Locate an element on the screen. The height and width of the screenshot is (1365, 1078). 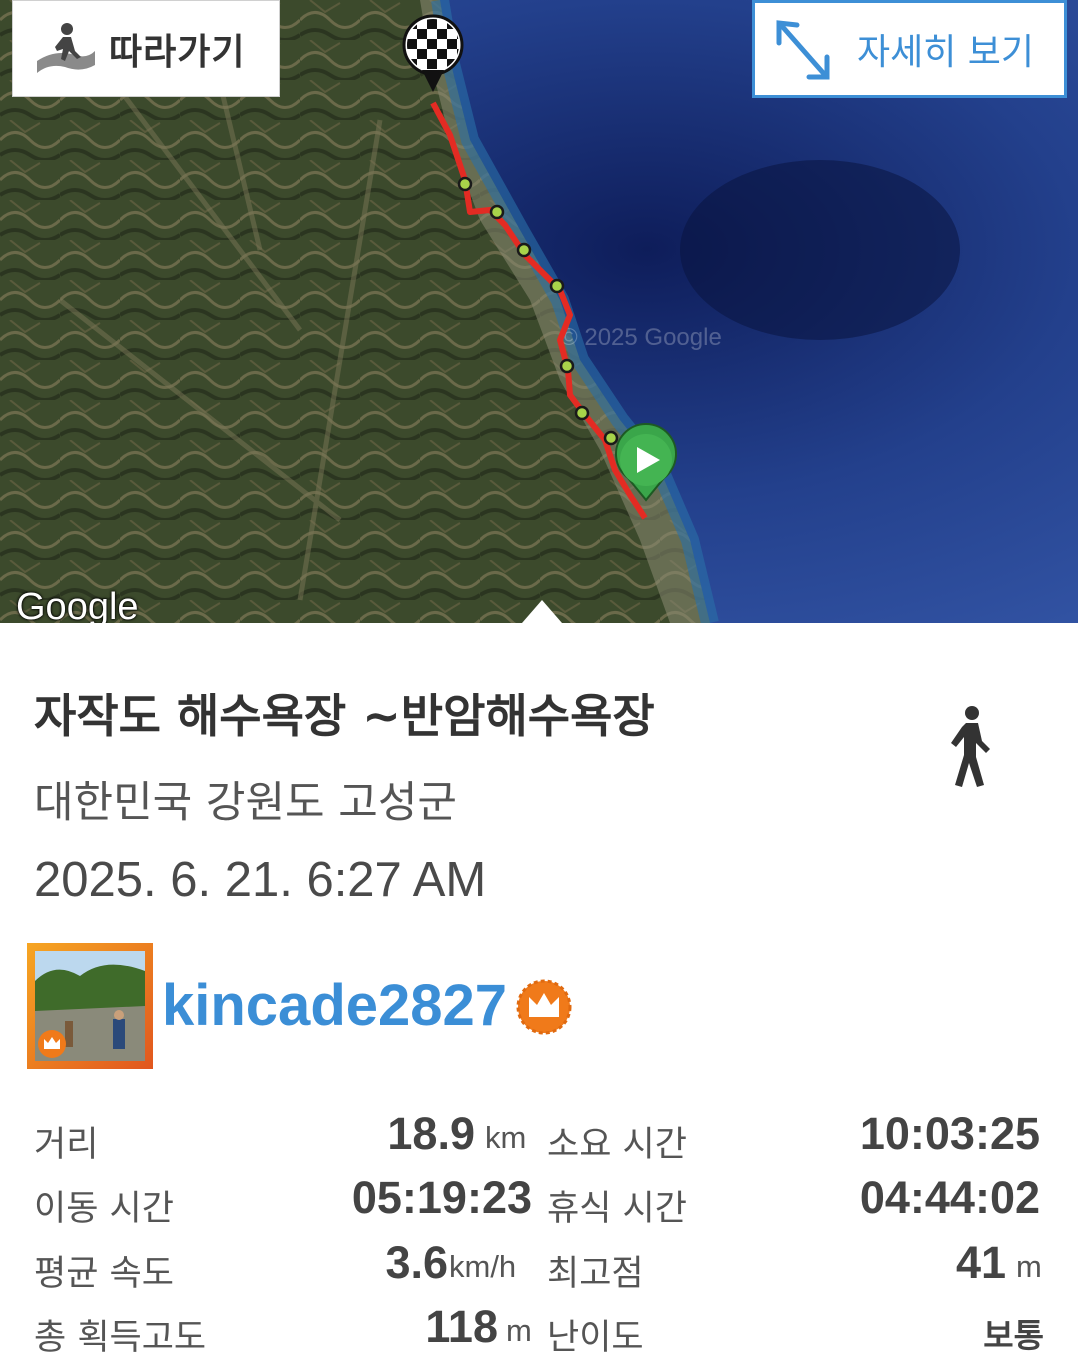
follow-label: 따라가기 is located at coordinates (177, 52).